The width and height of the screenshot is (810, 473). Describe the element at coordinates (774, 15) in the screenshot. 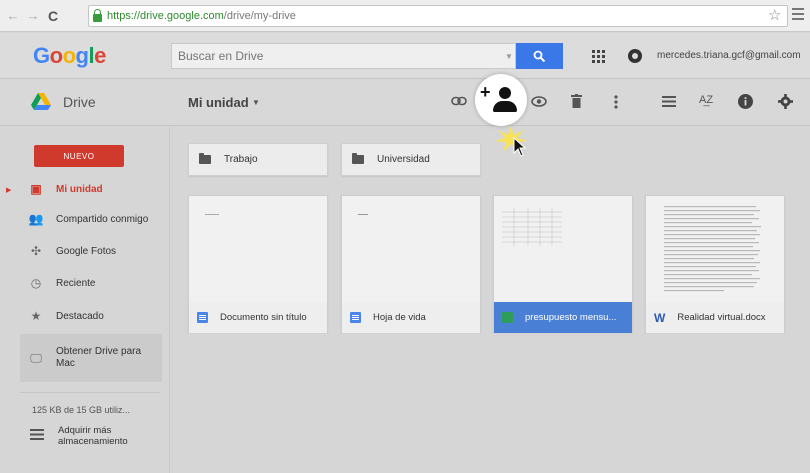

I see `bookmark-star-icon: ☆` at that location.